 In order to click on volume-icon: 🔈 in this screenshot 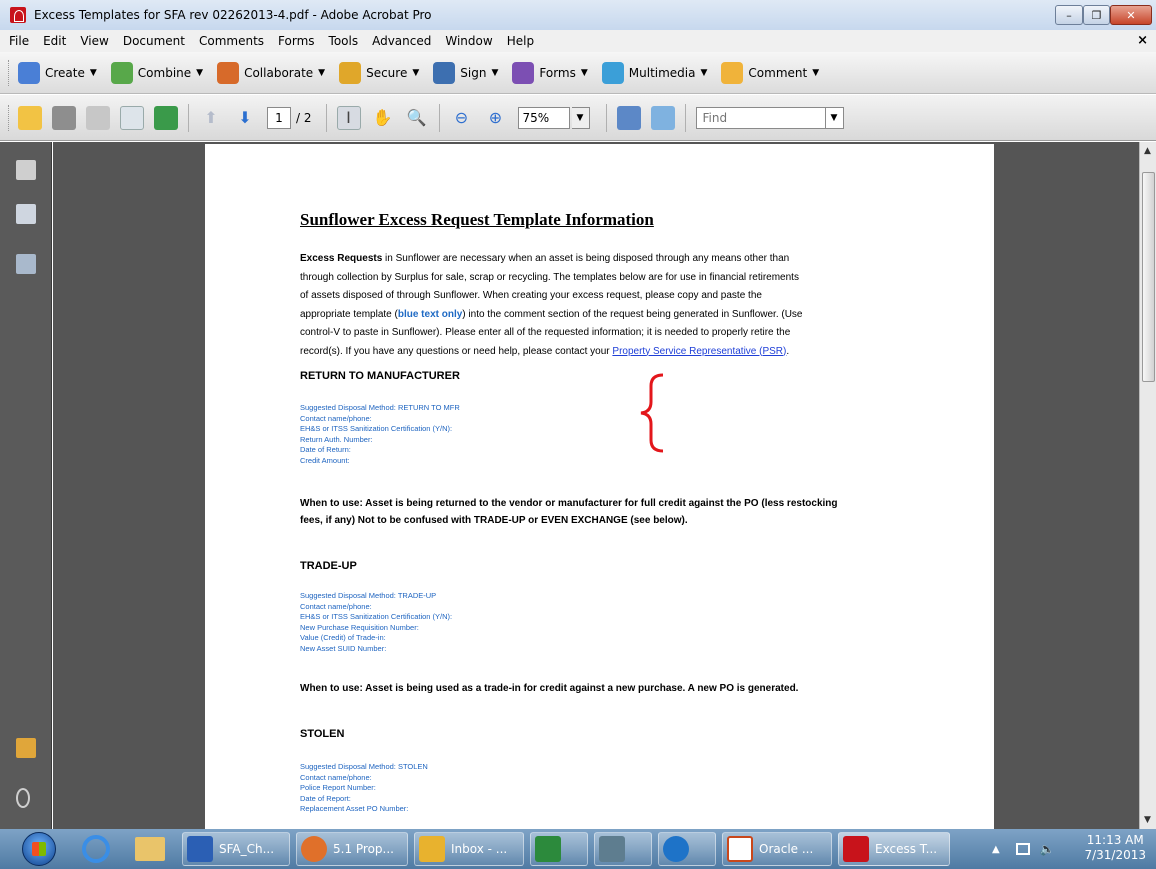, I will do `click(1047, 849)`.